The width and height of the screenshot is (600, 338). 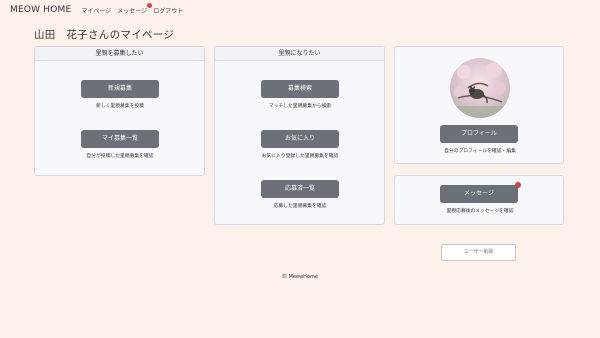 I want to click on avatar-photo, so click(x=480, y=88).